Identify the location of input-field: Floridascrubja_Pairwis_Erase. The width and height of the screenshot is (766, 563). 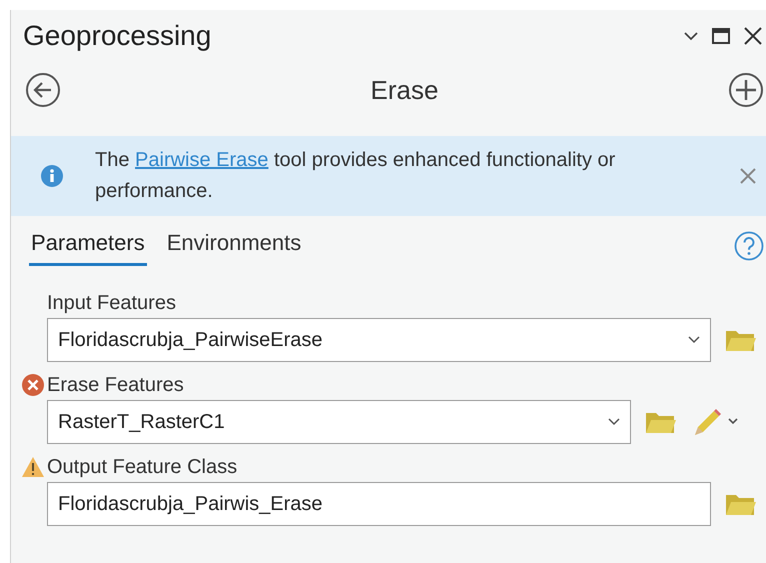
(379, 504).